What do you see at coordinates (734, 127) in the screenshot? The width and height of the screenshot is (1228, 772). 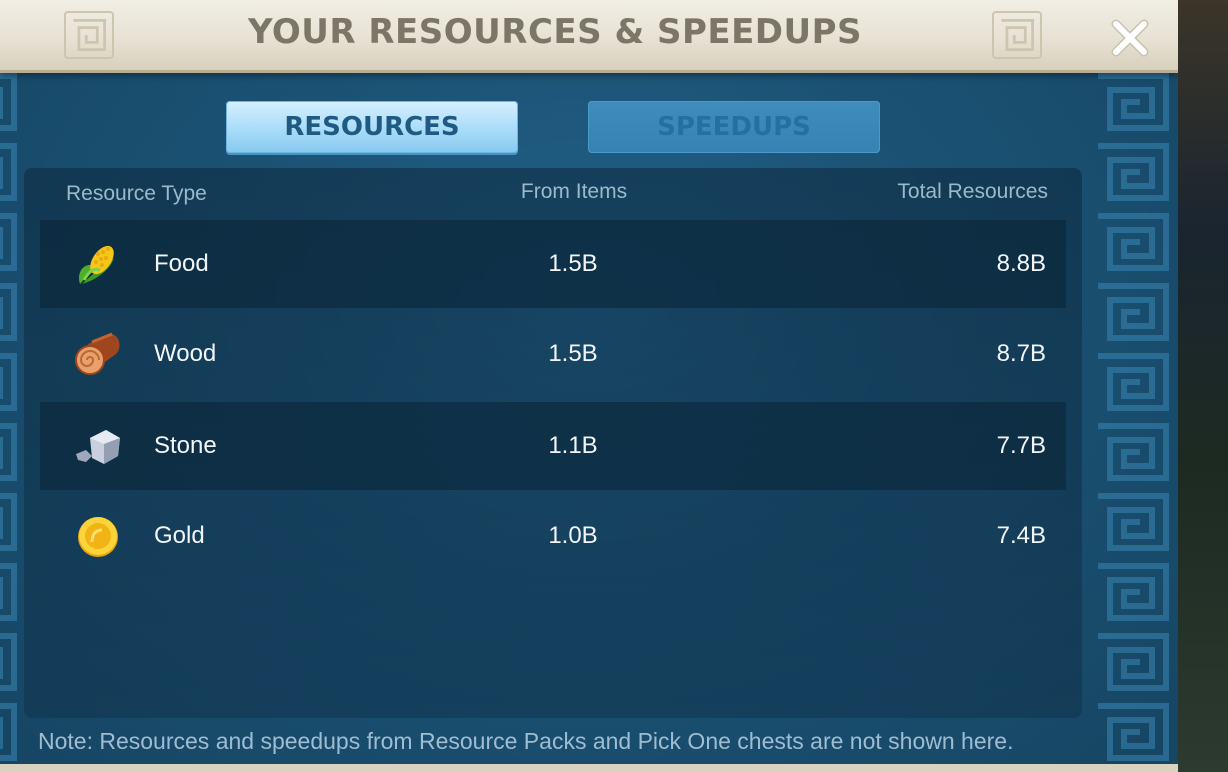 I see `tab-speedups: SPEEDUPS` at bounding box center [734, 127].